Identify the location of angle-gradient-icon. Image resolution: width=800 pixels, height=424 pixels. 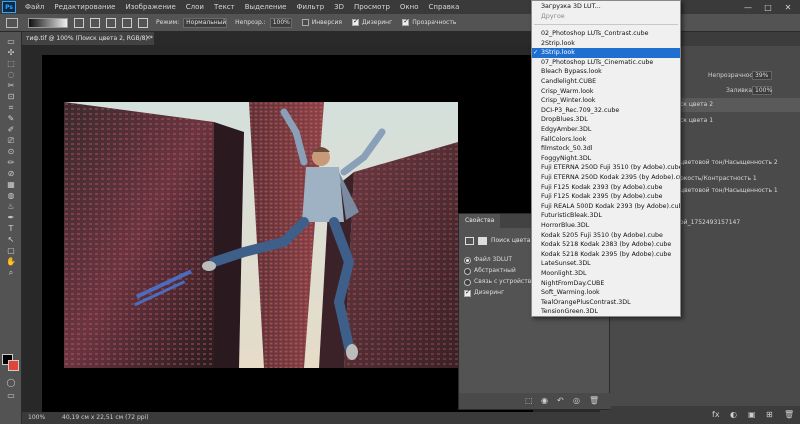
(111, 22).